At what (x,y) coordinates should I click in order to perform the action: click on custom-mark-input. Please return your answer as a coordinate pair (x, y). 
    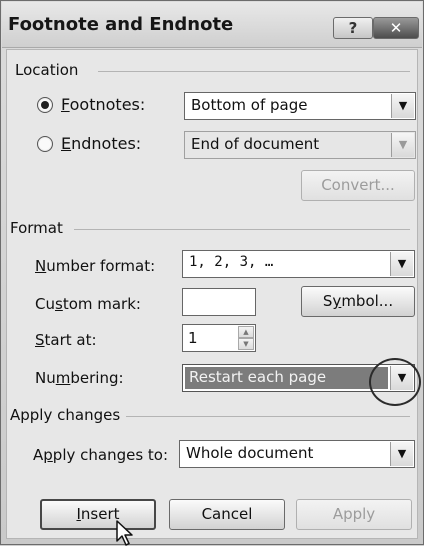
    Looking at the image, I should click on (219, 302).